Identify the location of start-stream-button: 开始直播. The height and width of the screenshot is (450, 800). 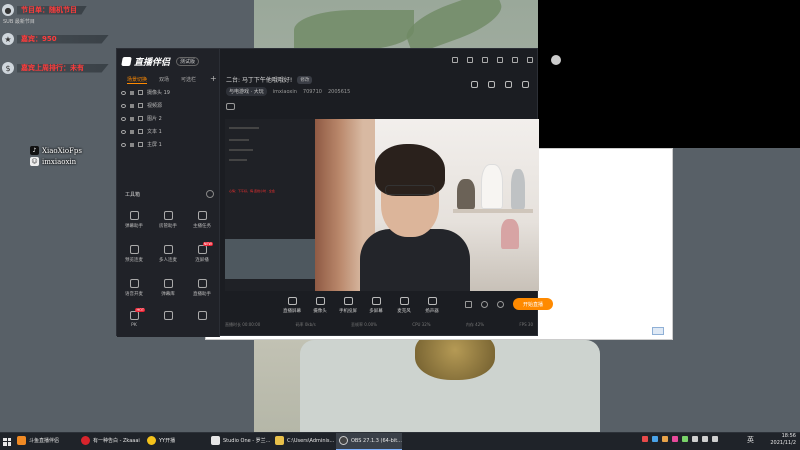
(533, 304).